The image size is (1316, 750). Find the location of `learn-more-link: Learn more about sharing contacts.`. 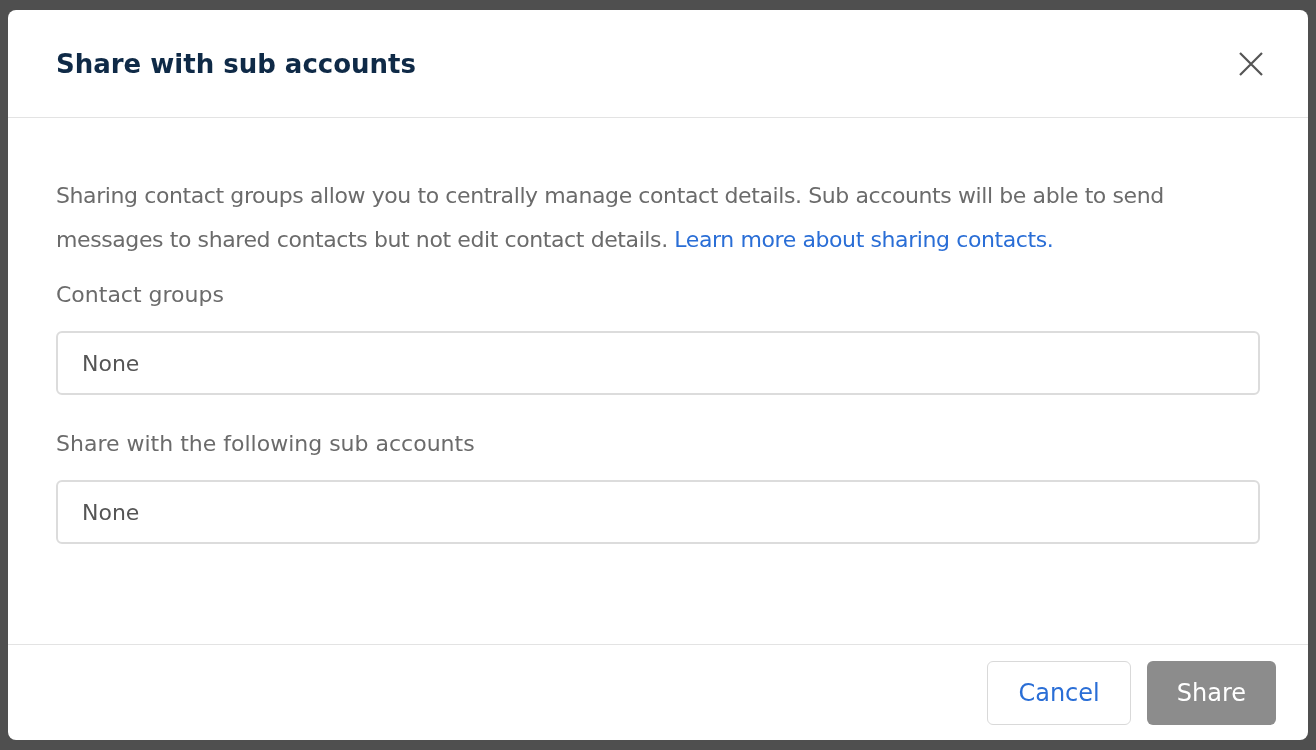

learn-more-link: Learn more about sharing contacts. is located at coordinates (864, 239).